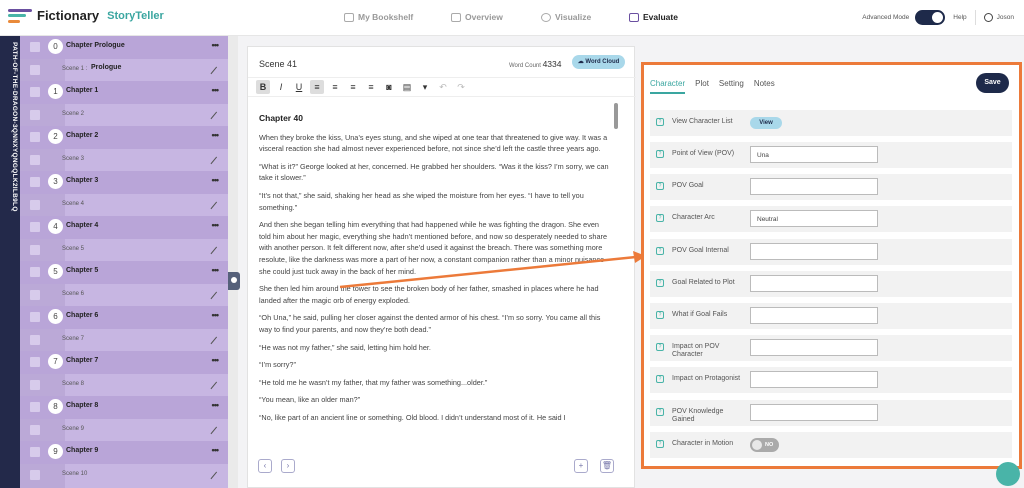 This screenshot has height=488, width=1024. What do you see at coordinates (1008, 474) in the screenshot?
I see `chat-support-button` at bounding box center [1008, 474].